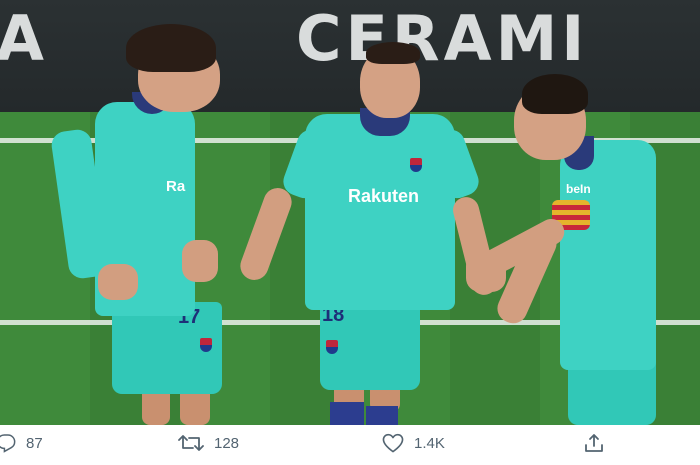  Describe the element at coordinates (608, 255) in the screenshot. I see `player-right-shirt` at that location.